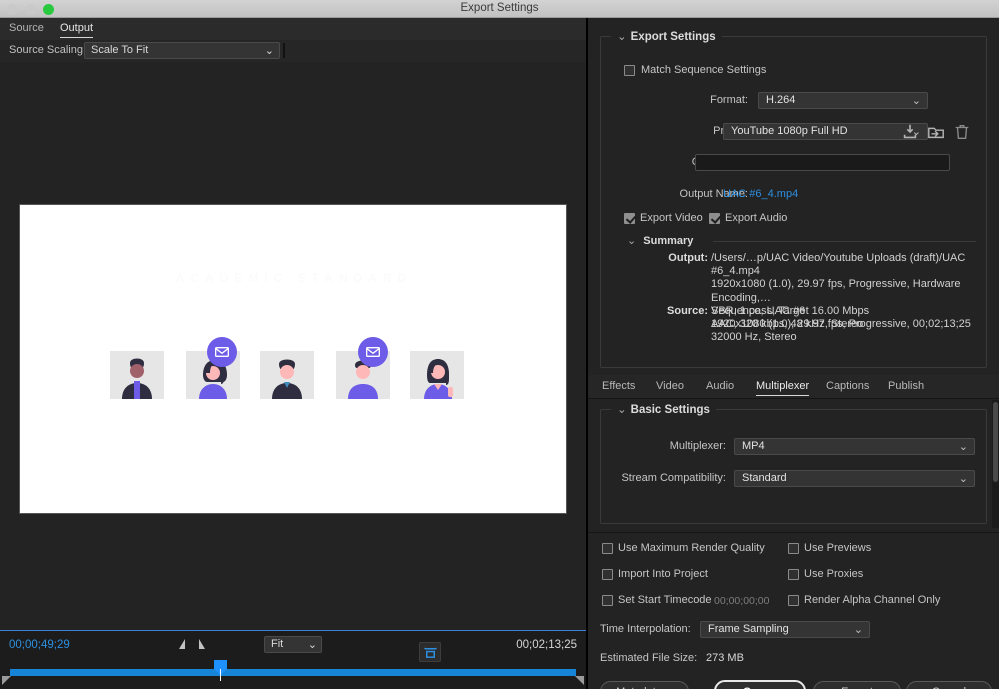 This screenshot has width=999, height=689. I want to click on fit-source-range-button, so click(430, 652).